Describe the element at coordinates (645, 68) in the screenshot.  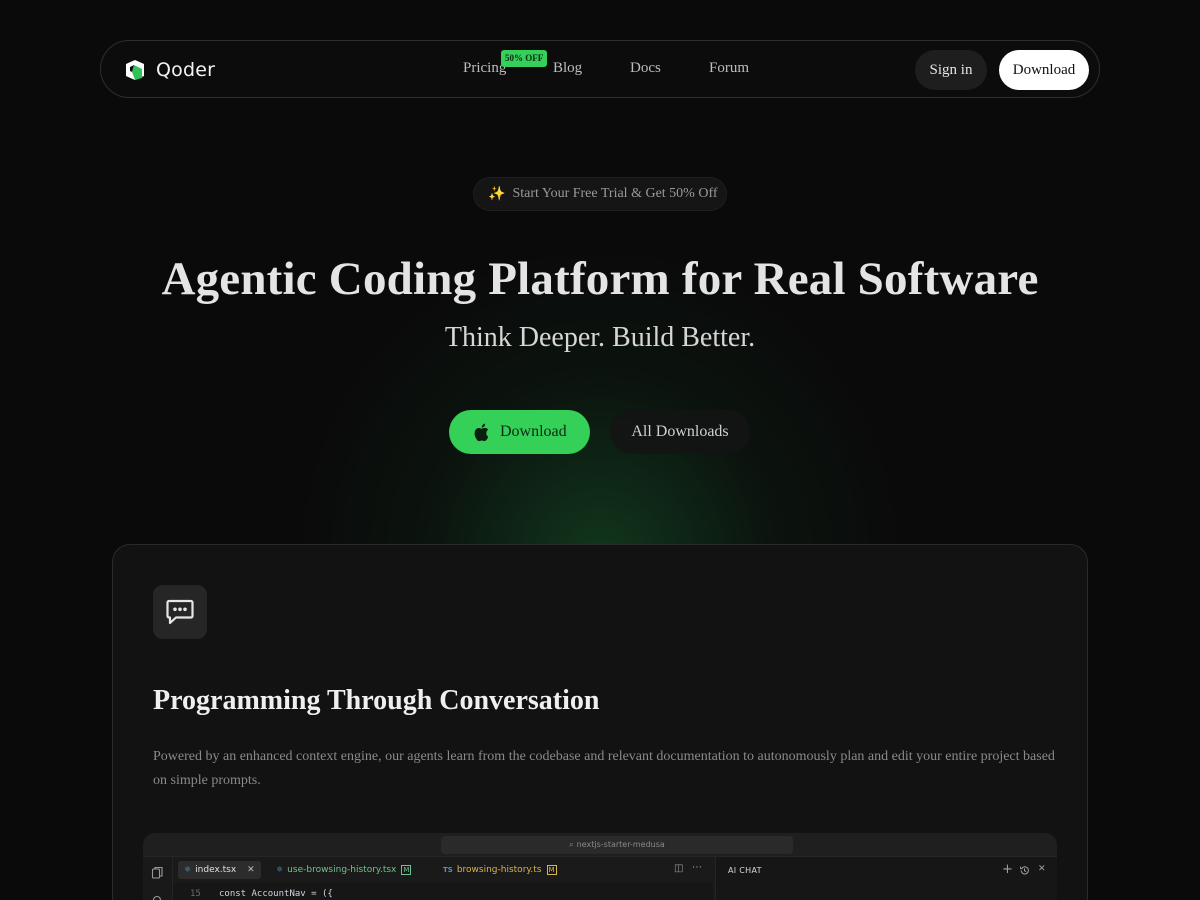
I see `nav-link-docs: Docs` at that location.